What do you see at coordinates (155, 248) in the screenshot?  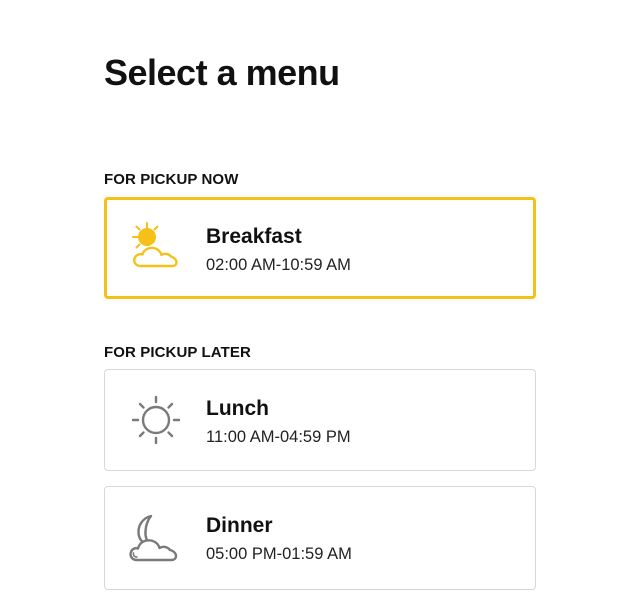 I see `sun-cloud-icon` at bounding box center [155, 248].